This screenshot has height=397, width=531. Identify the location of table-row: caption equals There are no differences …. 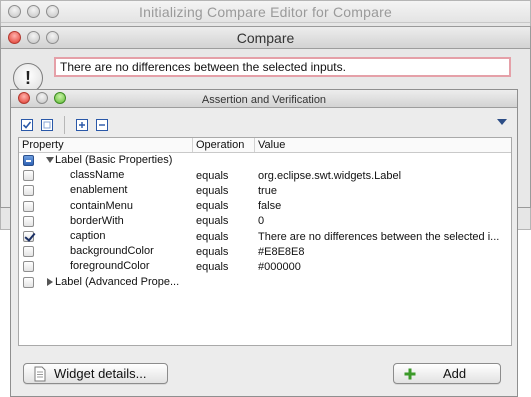
(265, 236).